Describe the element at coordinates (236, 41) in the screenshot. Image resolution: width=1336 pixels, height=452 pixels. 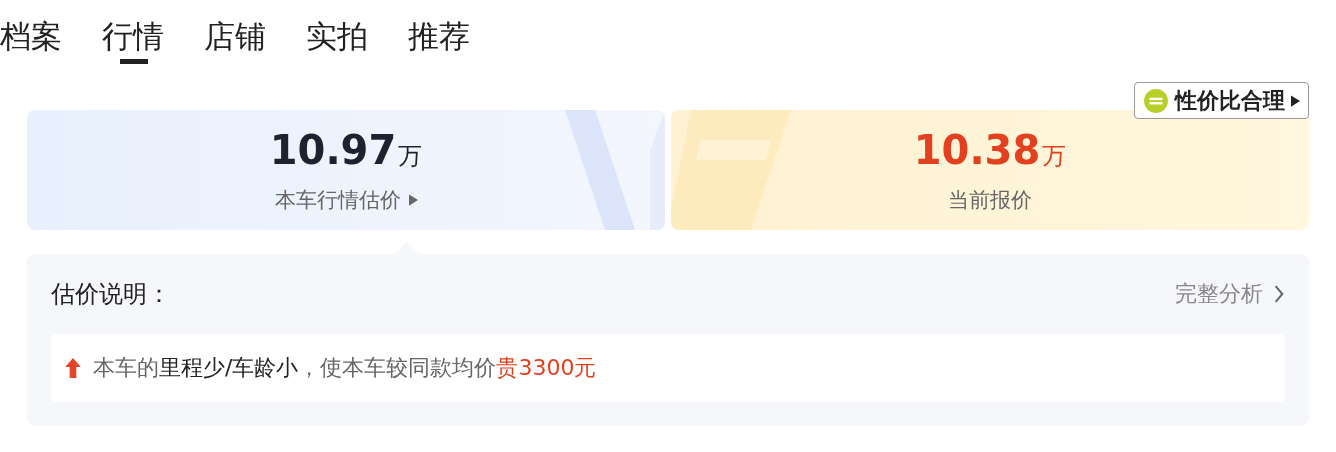
I see `tab: 店铺` at that location.